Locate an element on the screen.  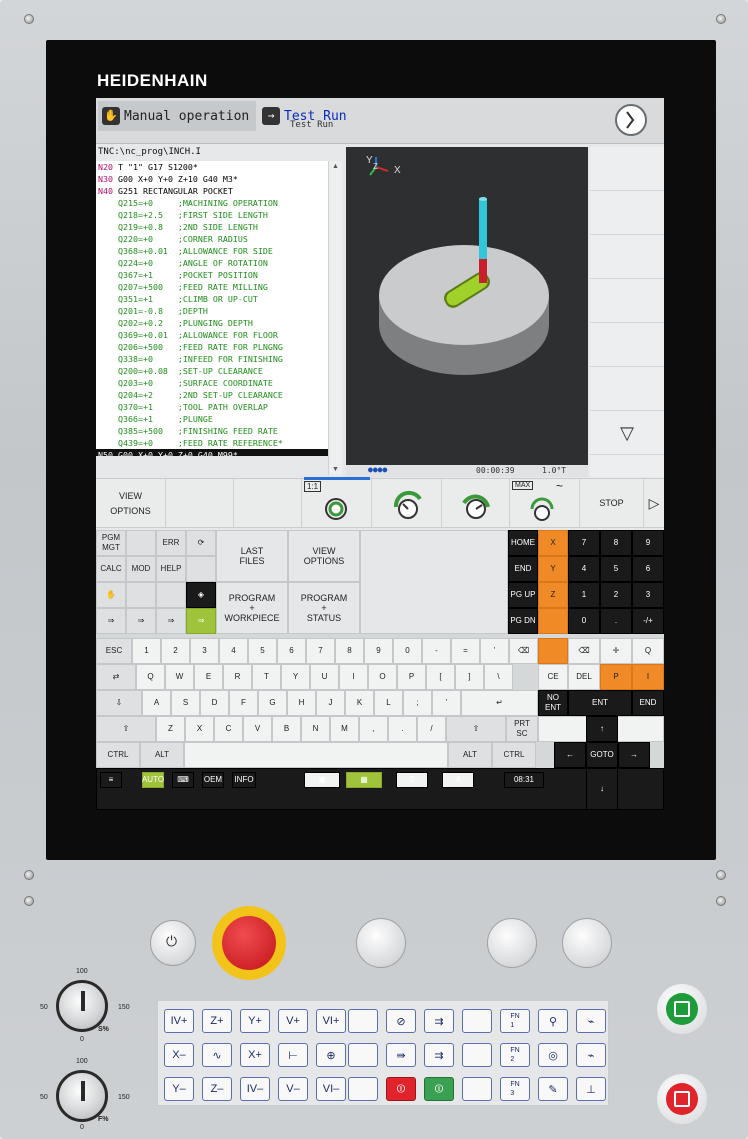
esc-key: ESC is located at coordinates (114, 651).